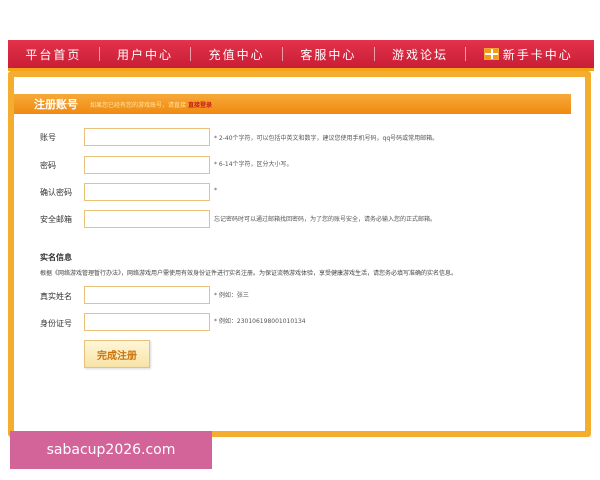  I want to click on login-hint: 如果您已经有您的游戏账号，请直接, so click(138, 105).